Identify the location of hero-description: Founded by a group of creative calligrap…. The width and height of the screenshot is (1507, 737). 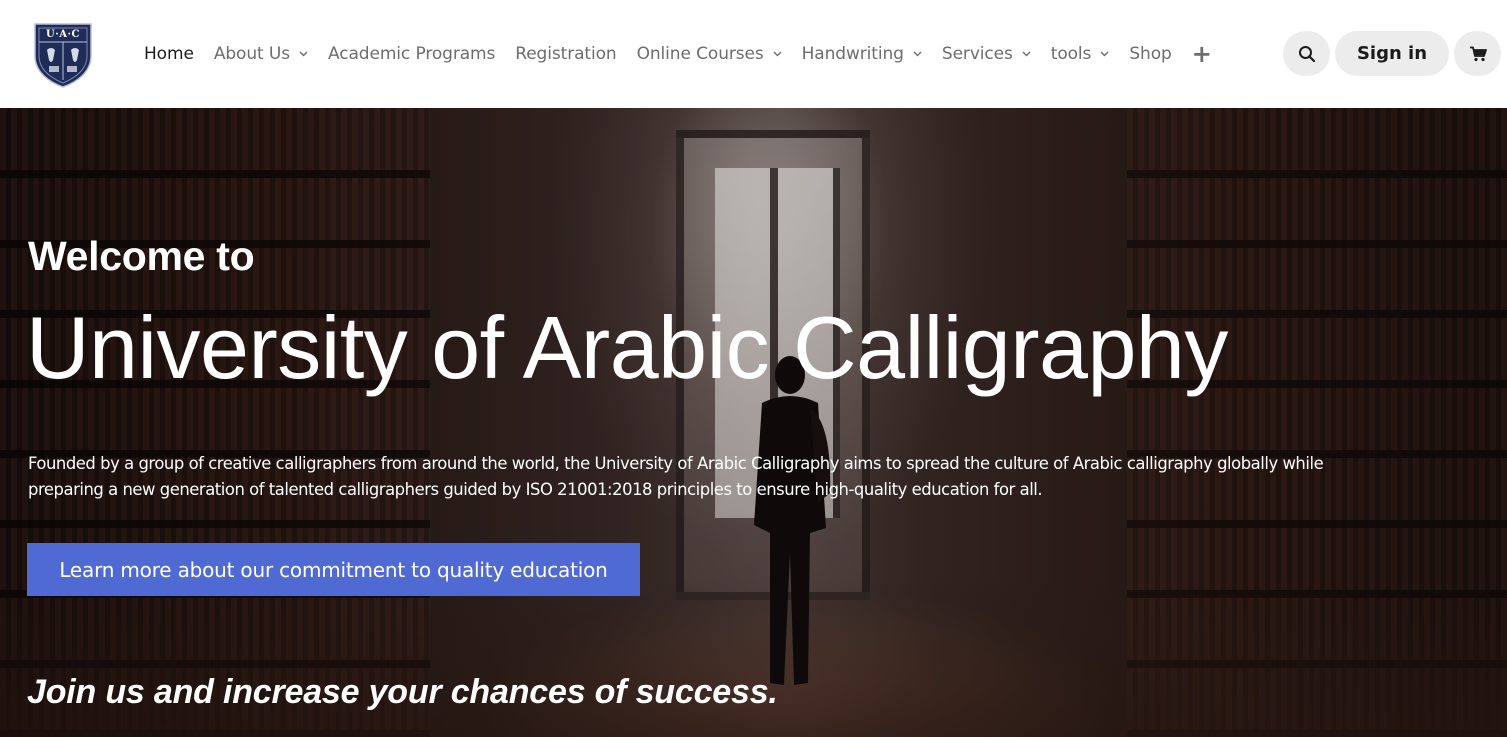
(676, 476).